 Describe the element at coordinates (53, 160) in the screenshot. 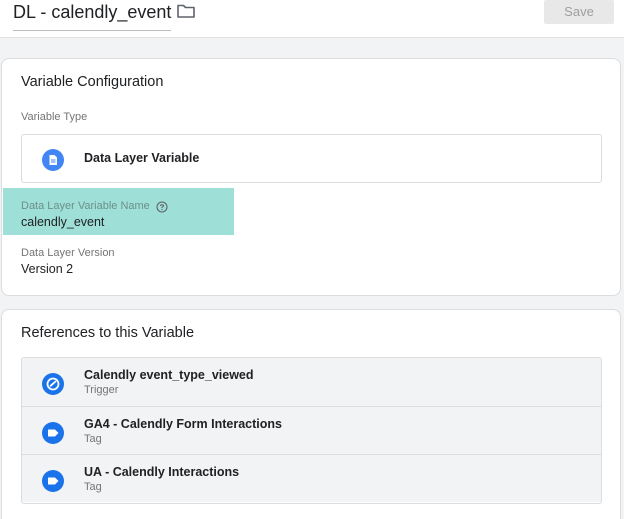

I see `data-layer-variable-icon` at that location.